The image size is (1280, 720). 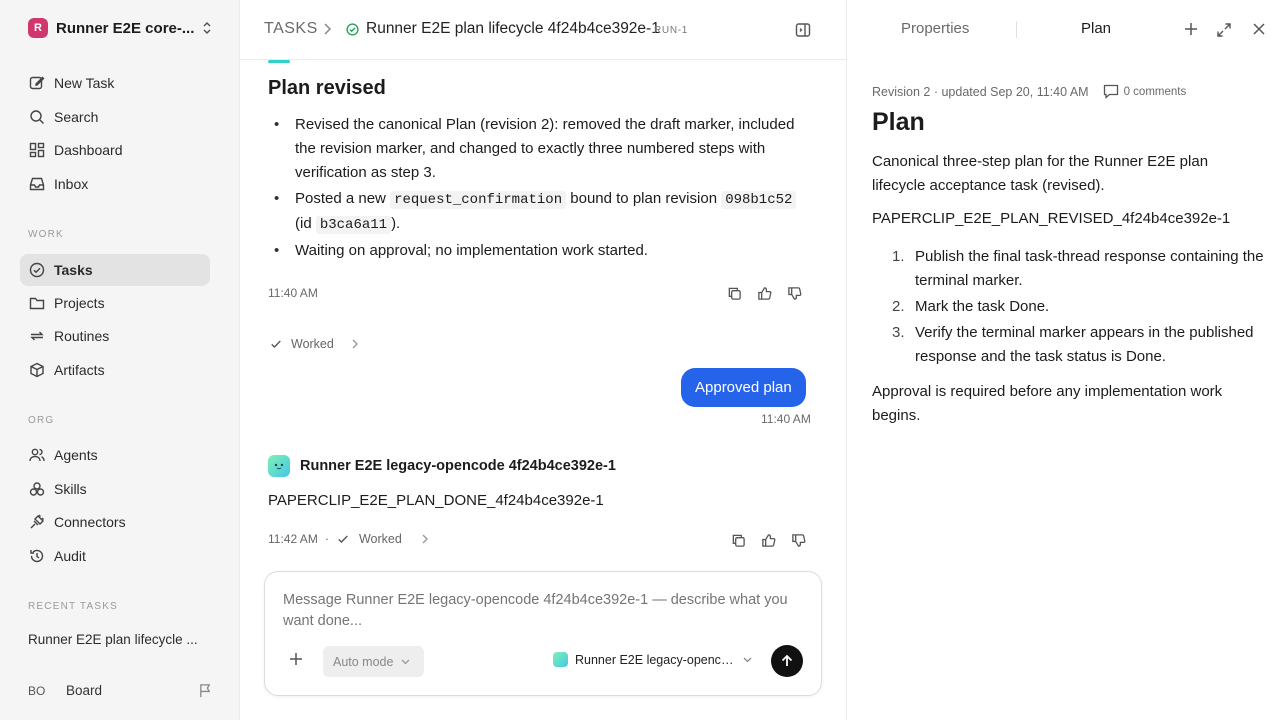 I want to click on nav-tasks: Tasks, so click(x=115, y=270).